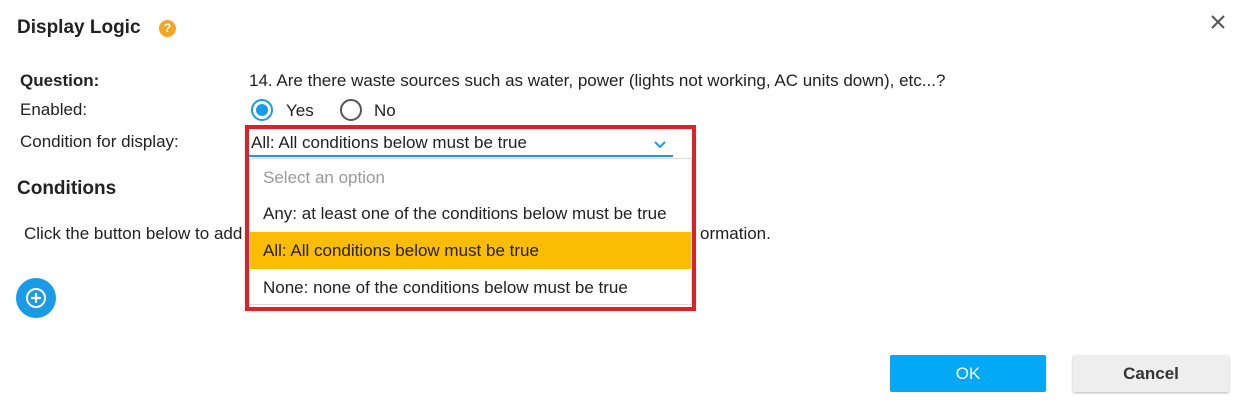  I want to click on cancel-button: Cancel, so click(1151, 373).